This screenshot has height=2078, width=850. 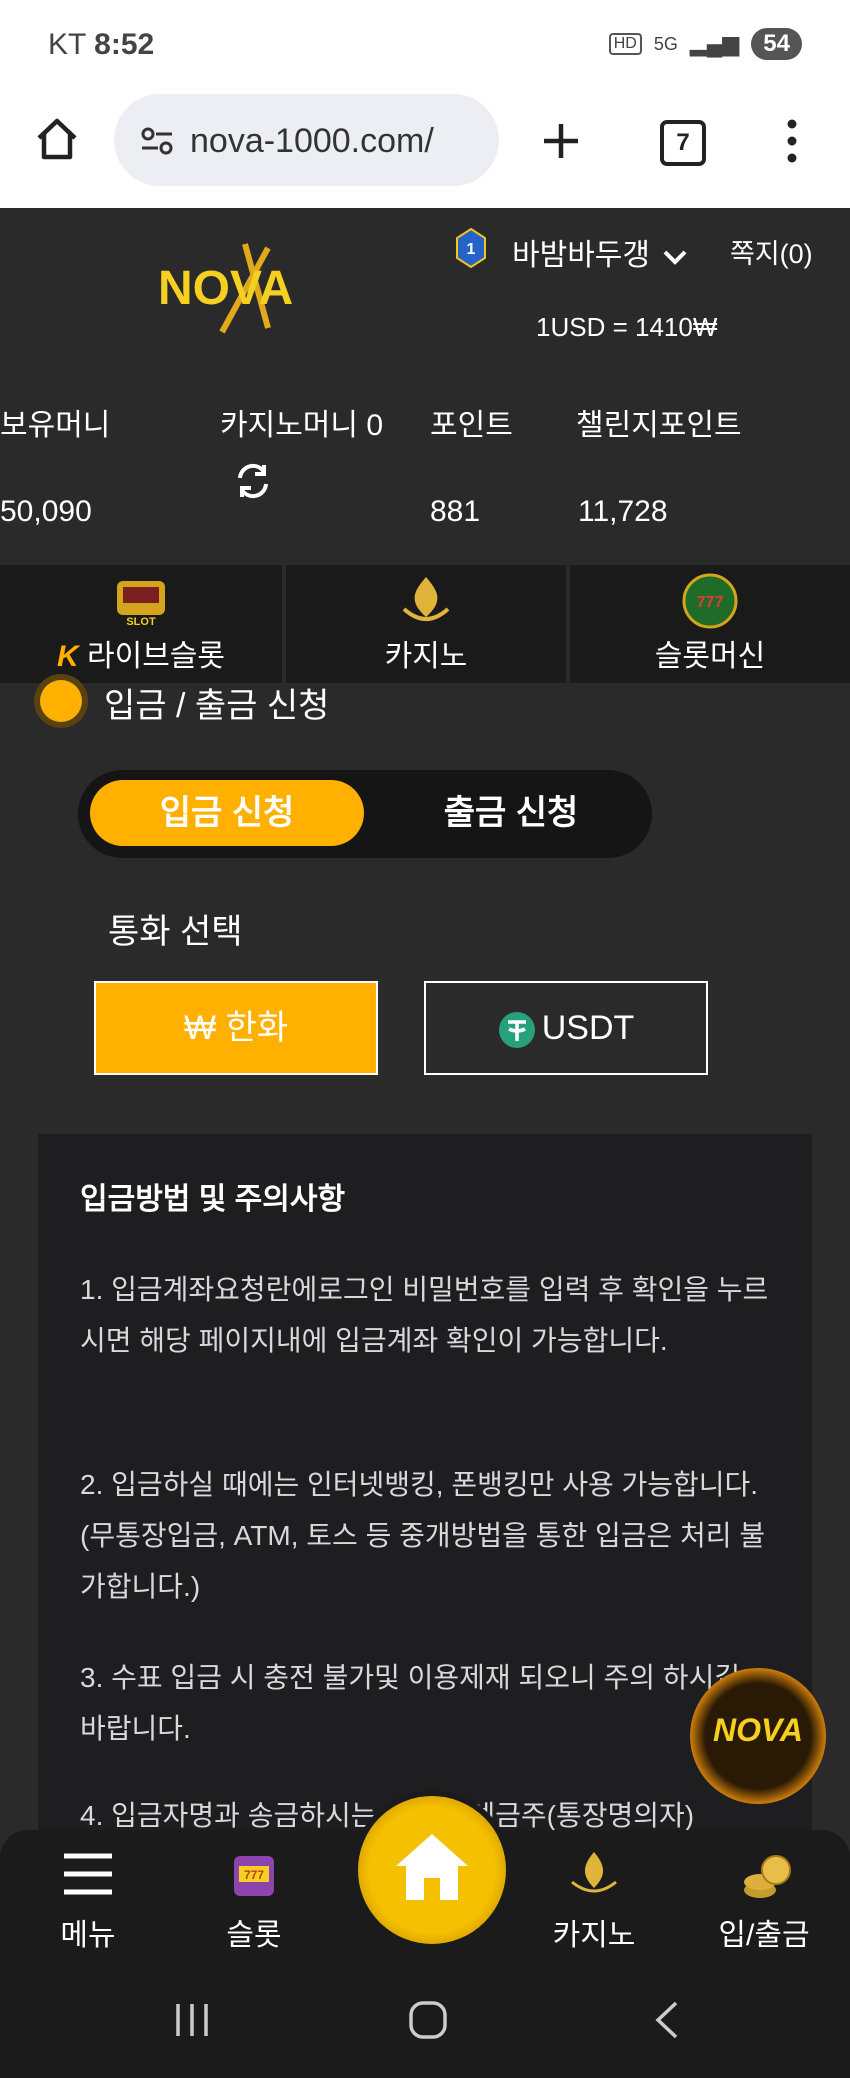 I want to click on game-nav-label: 슬롯머신, so click(x=710, y=656).